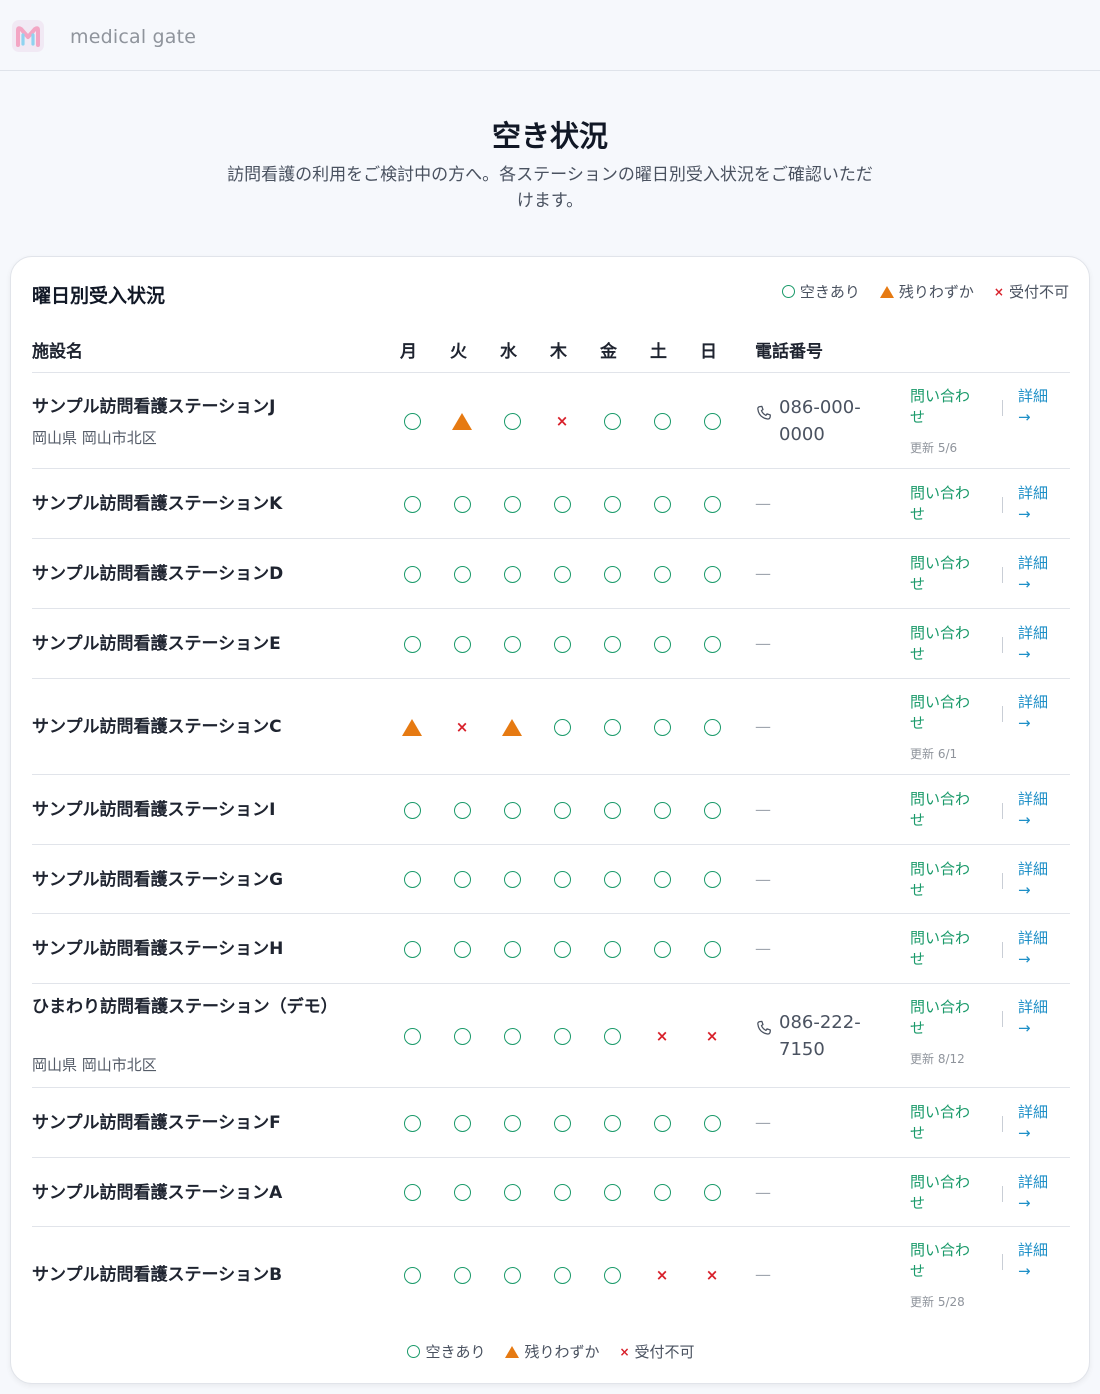 This screenshot has height=1394, width=1100. Describe the element at coordinates (28, 36) in the screenshot. I see `logo-icon` at that location.